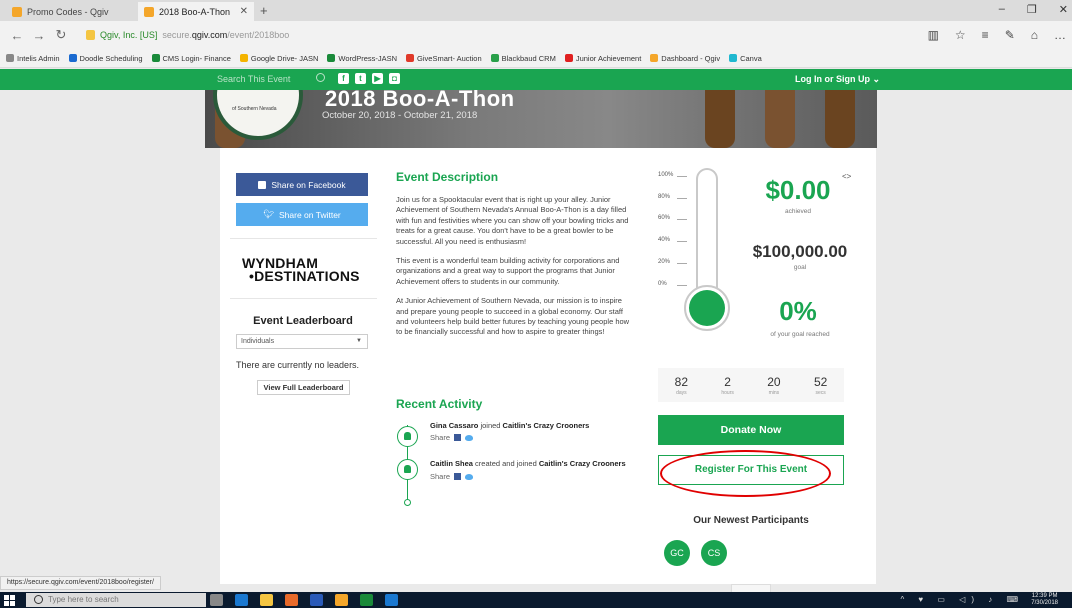  Describe the element at coordinates (105, 58) in the screenshot. I see `bookmark-item: Doodle Scheduling` at that location.